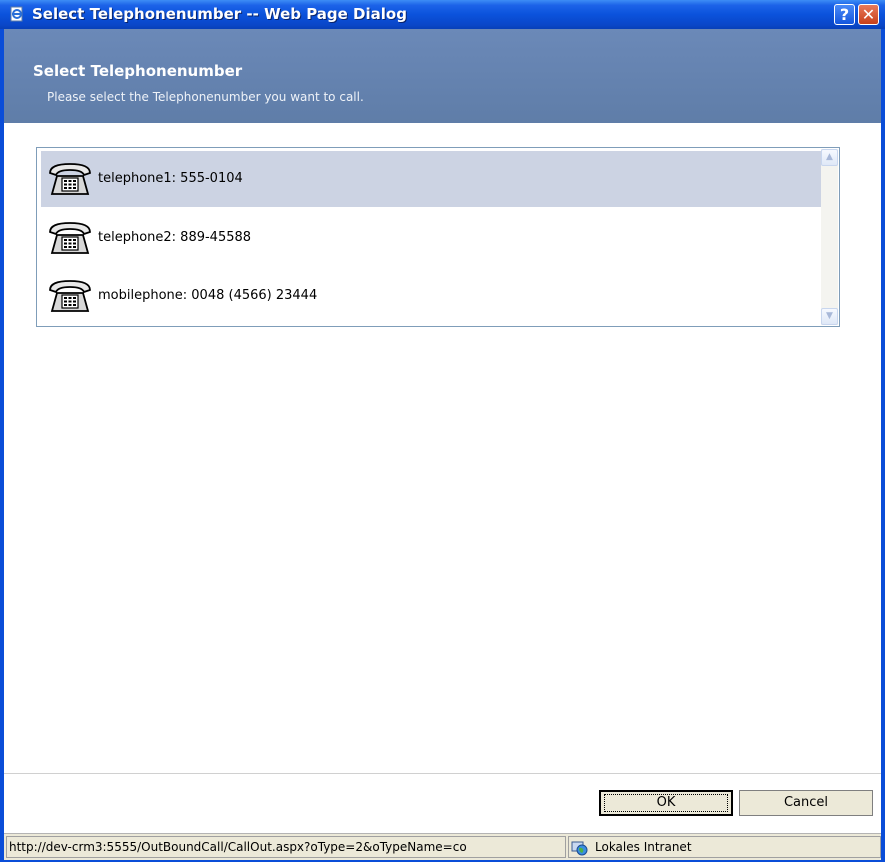 This screenshot has height=862, width=885. What do you see at coordinates (175, 237) in the screenshot?
I see `list-item-label: telephone2: 889-45588` at bounding box center [175, 237].